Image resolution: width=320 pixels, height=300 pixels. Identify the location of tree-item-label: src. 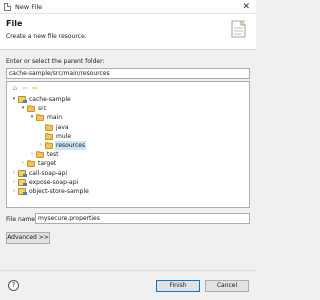
(42, 109).